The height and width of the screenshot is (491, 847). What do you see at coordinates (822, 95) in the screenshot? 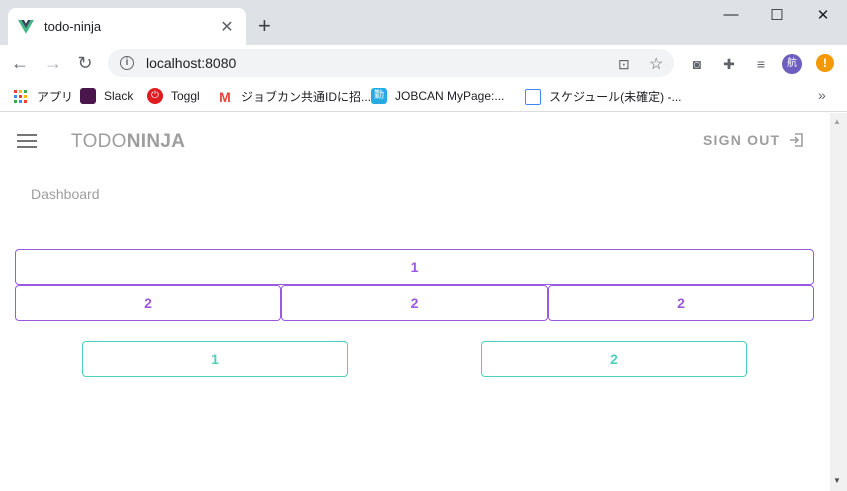
I see `bookmarks-more-icon: »` at bounding box center [822, 95].